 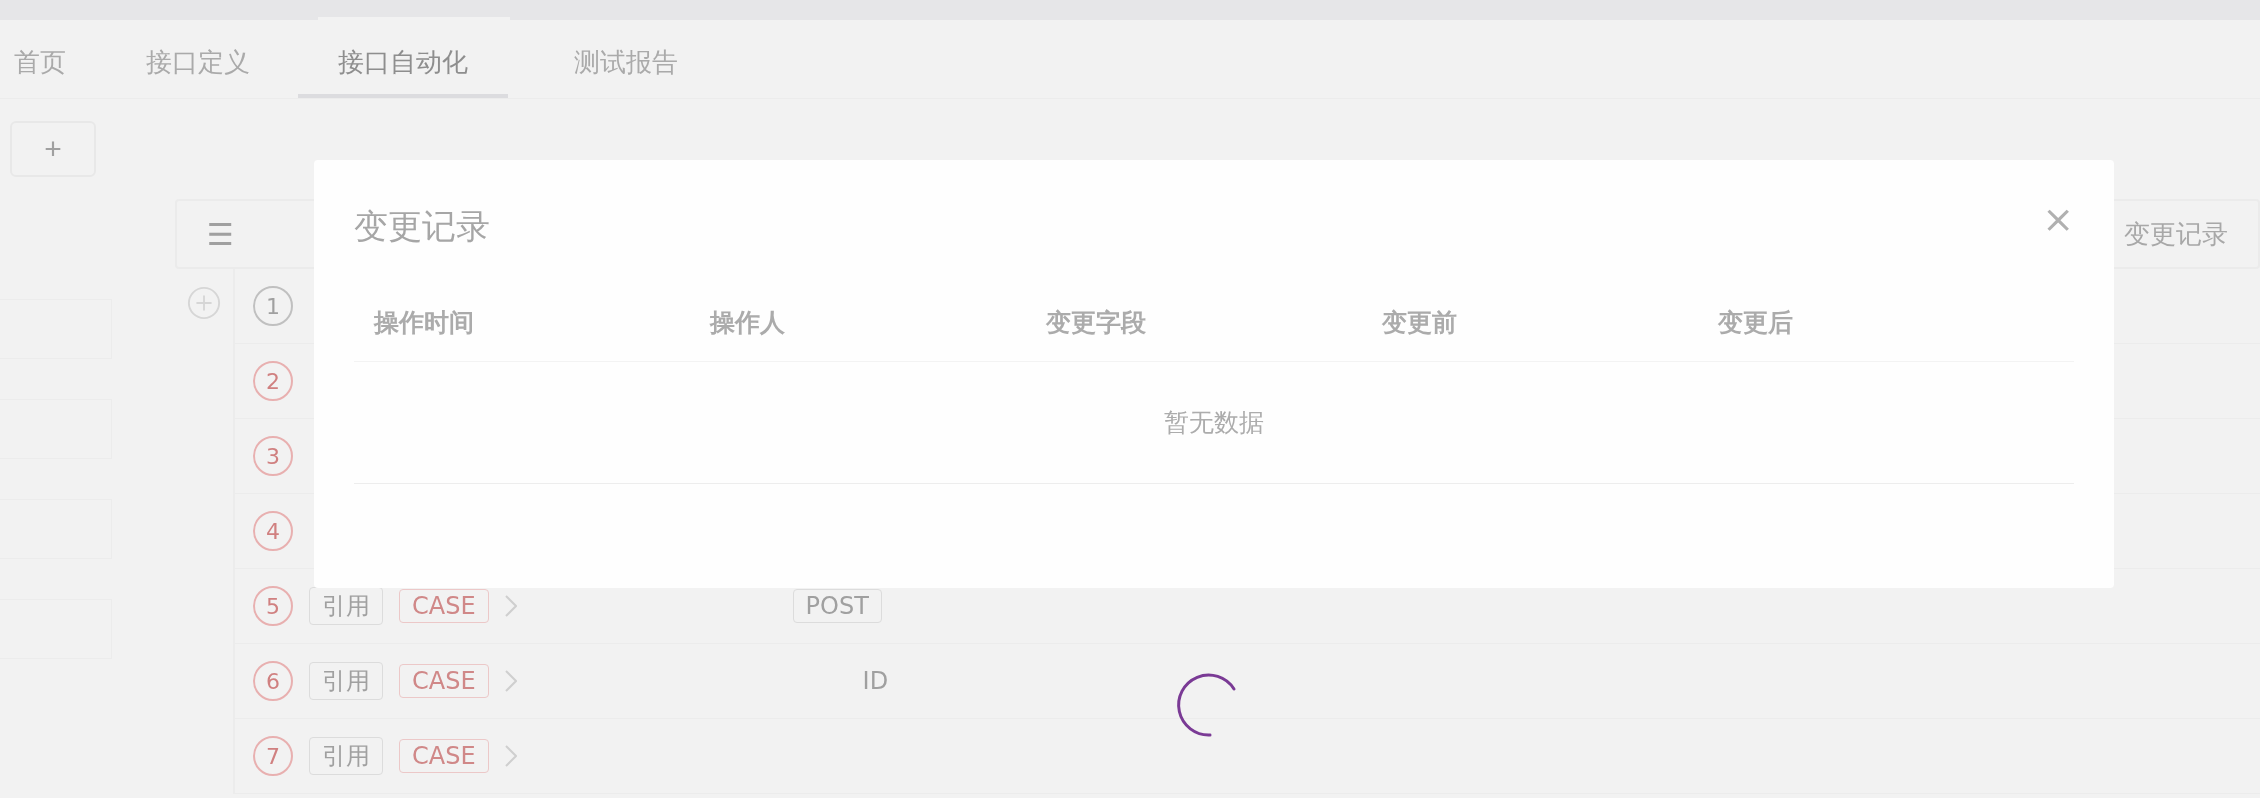 I want to click on column-header: 变更前, so click(x=1420, y=323).